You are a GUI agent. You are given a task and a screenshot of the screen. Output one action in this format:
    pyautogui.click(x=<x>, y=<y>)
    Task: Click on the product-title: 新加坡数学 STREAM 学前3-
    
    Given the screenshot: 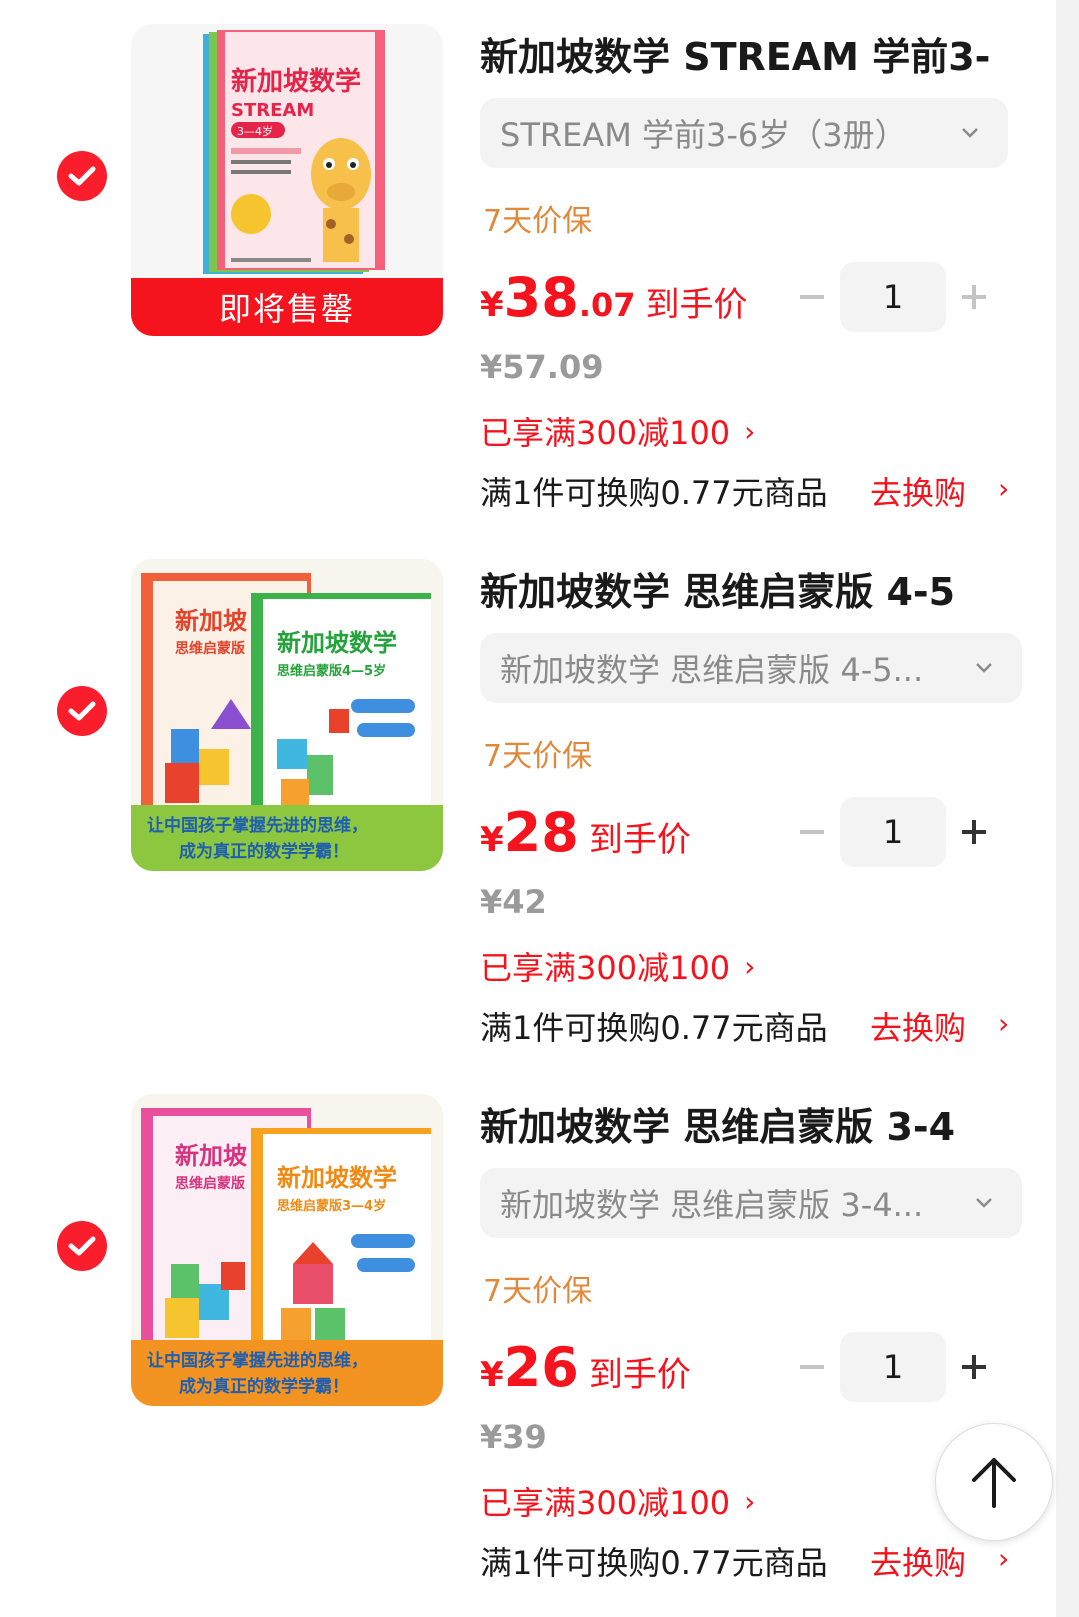 What is the action you would take?
    pyautogui.click(x=752, y=53)
    